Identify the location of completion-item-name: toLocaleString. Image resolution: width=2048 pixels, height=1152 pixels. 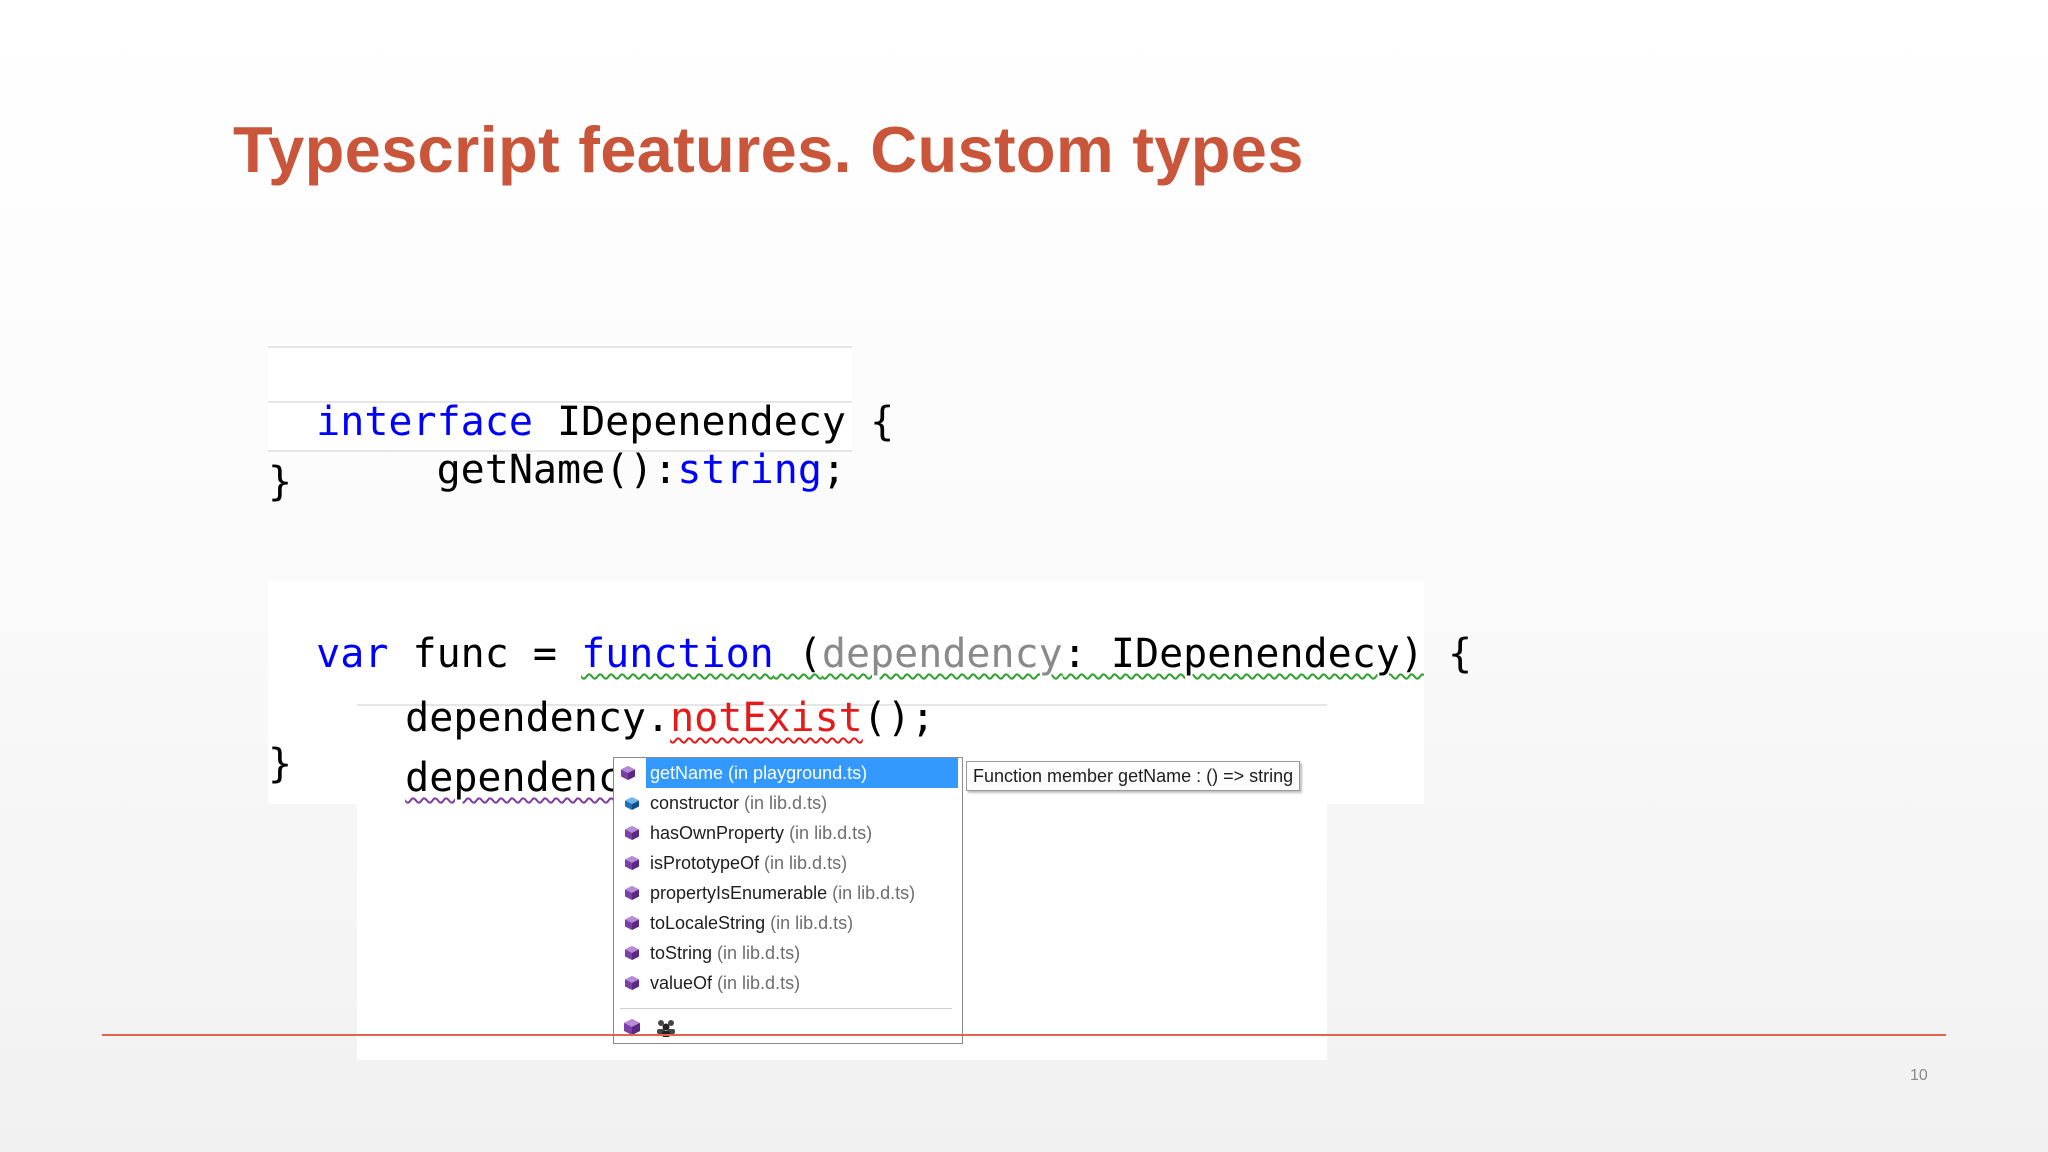
(708, 922).